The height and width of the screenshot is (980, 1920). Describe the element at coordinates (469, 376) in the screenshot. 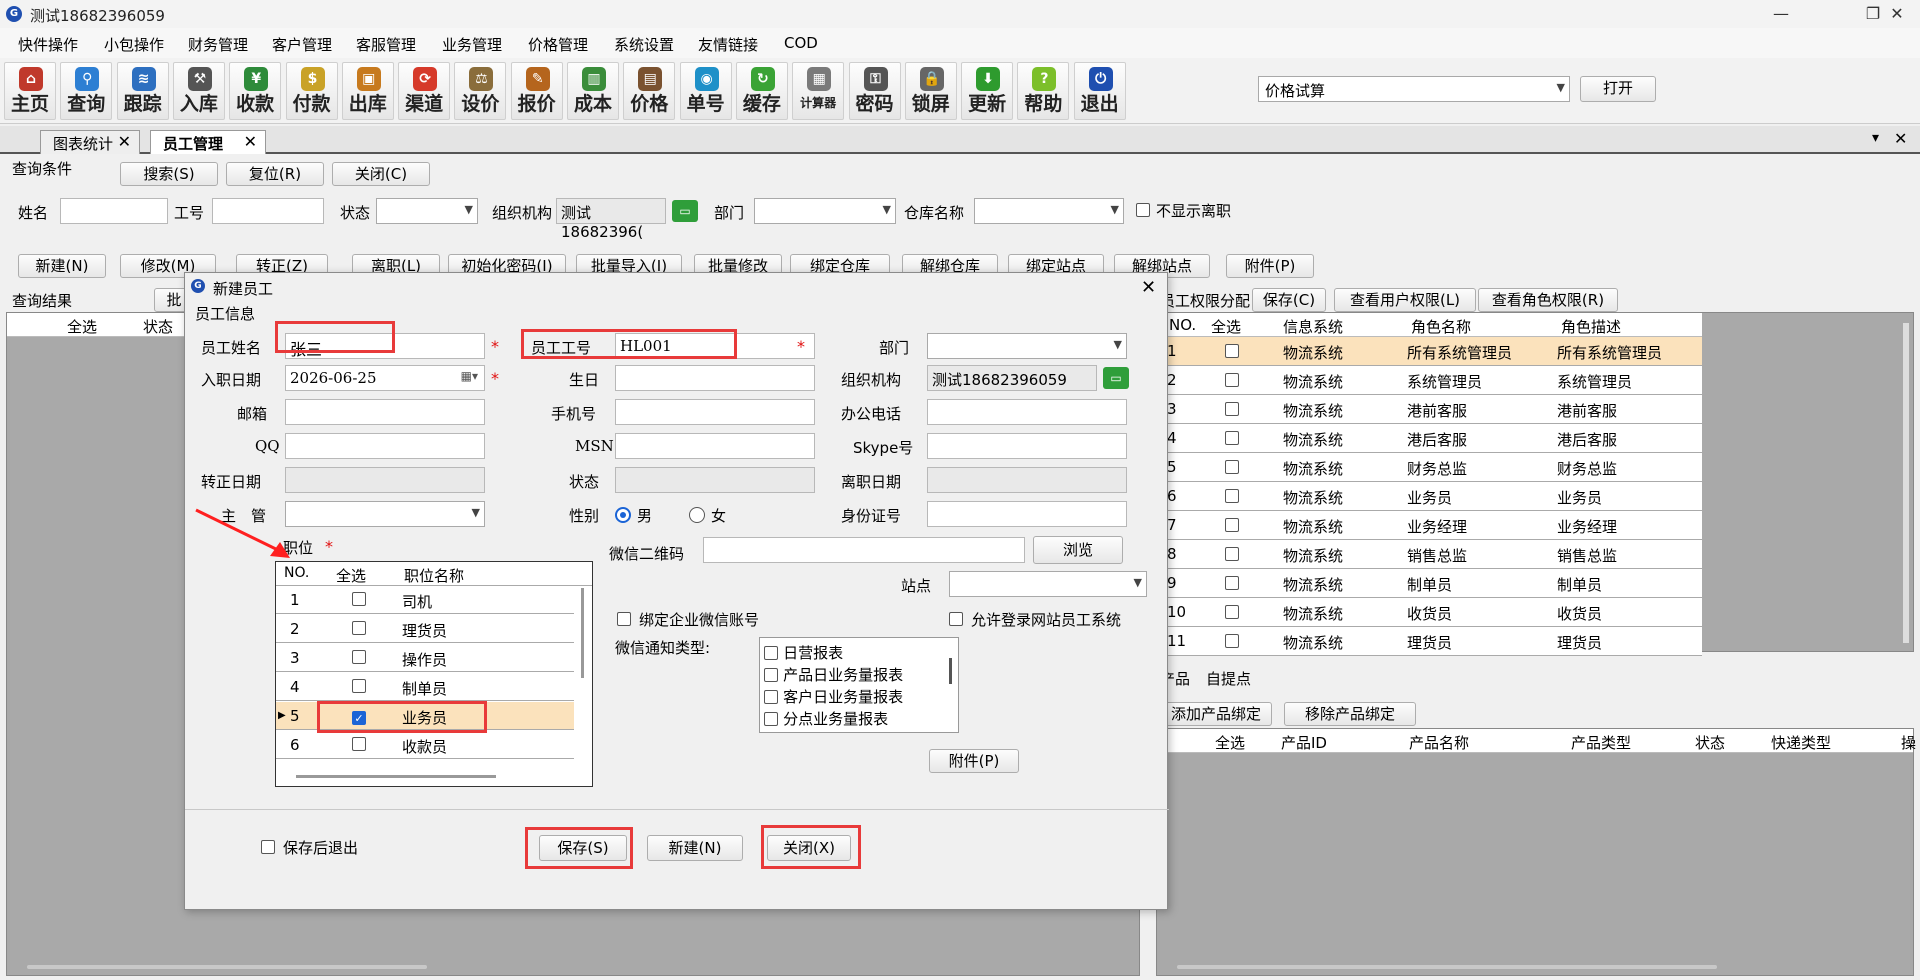

I see `calendar-icon: ▦▾` at that location.